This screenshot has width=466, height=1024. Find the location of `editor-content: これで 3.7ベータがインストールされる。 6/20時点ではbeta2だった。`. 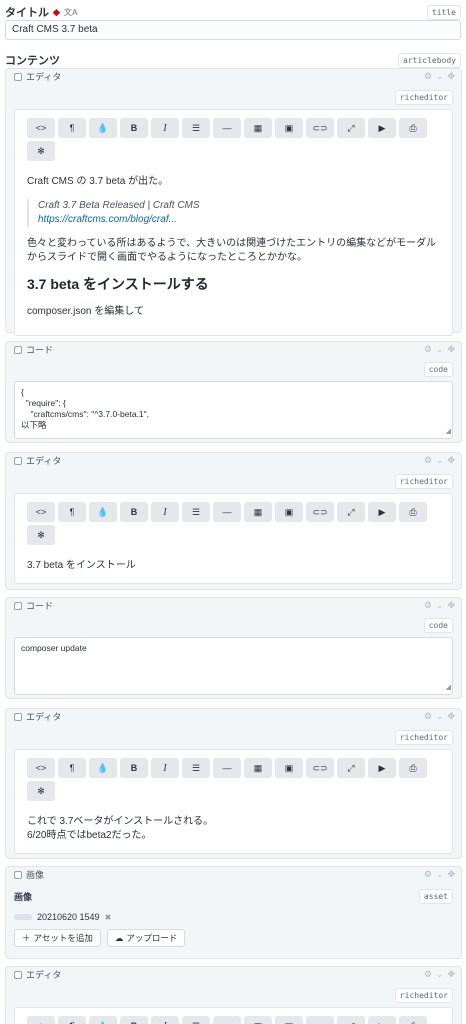

editor-content: これで 3.7ベータがインストールされる。 6/20時点ではbeta2だった。 is located at coordinates (235, 829).